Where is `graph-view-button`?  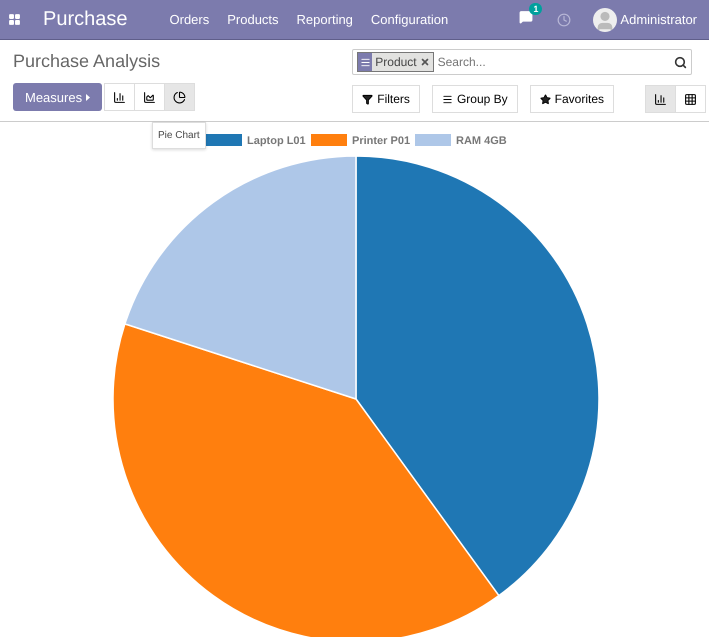 graph-view-button is located at coordinates (660, 99).